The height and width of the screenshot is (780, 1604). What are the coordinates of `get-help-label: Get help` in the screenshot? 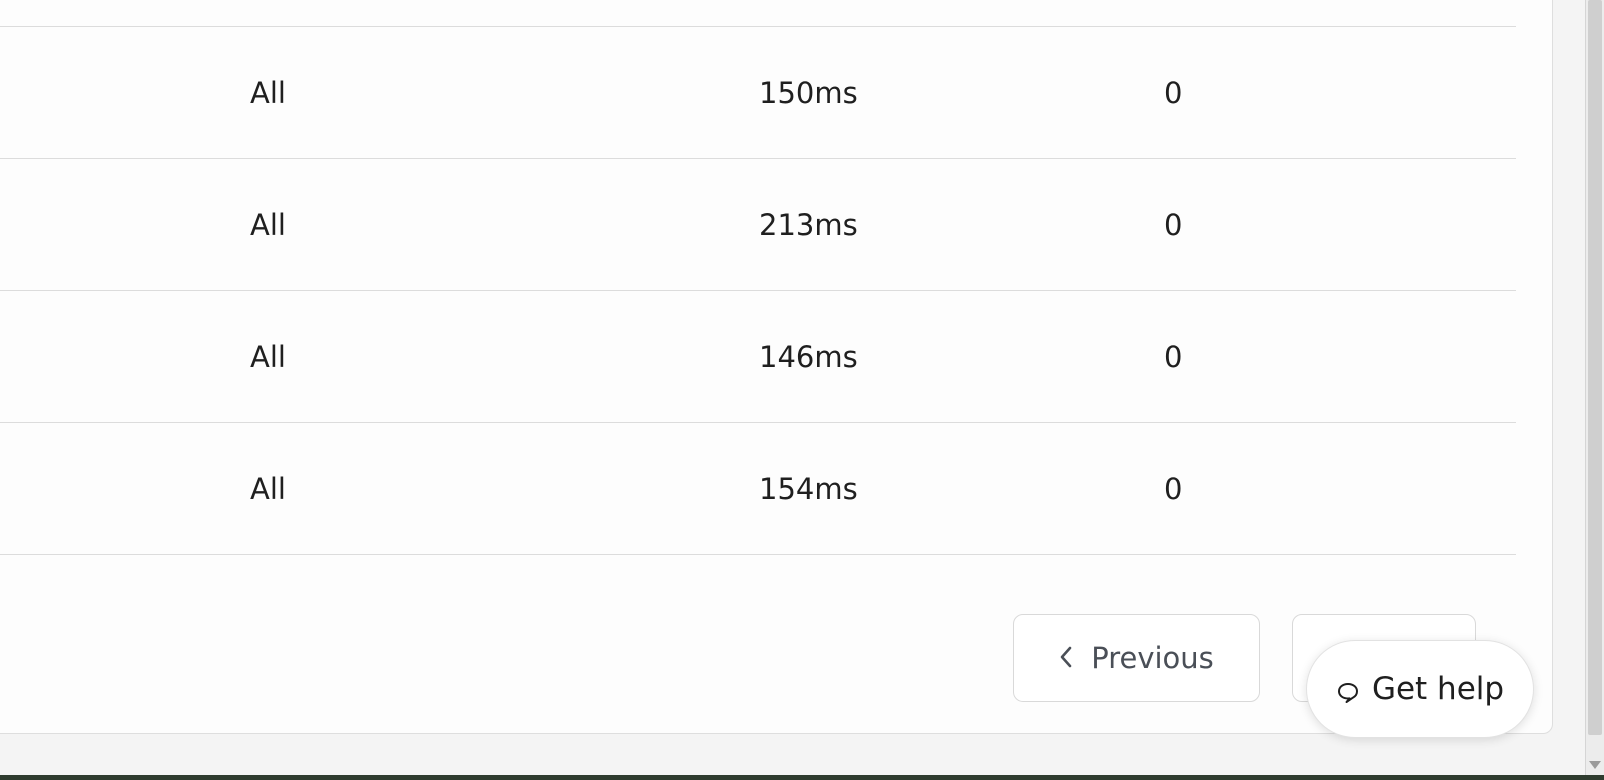 It's located at (1438, 689).